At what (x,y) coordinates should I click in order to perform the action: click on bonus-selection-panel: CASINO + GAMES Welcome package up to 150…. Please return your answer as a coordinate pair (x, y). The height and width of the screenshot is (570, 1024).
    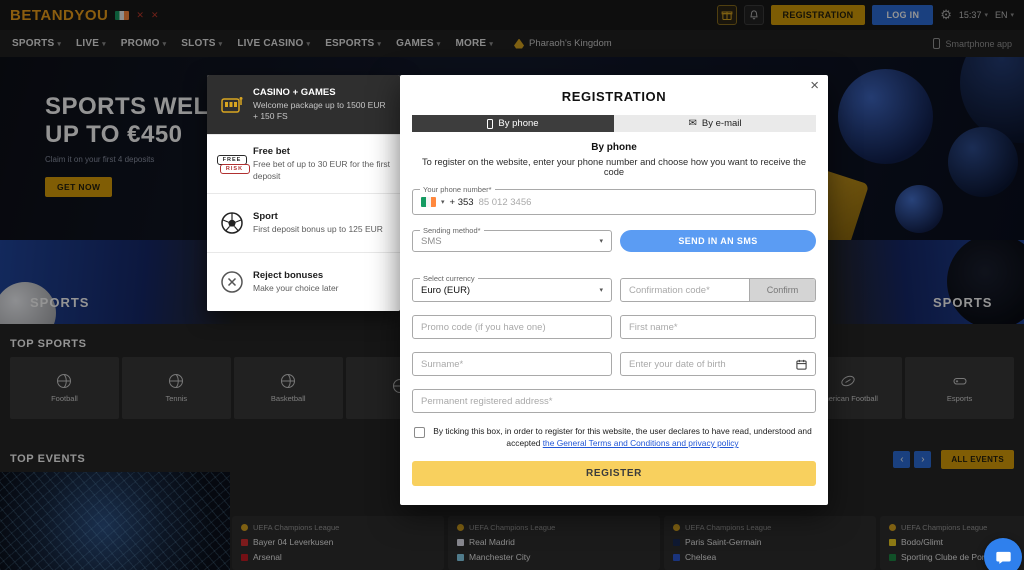
    Looking at the image, I should click on (303, 193).